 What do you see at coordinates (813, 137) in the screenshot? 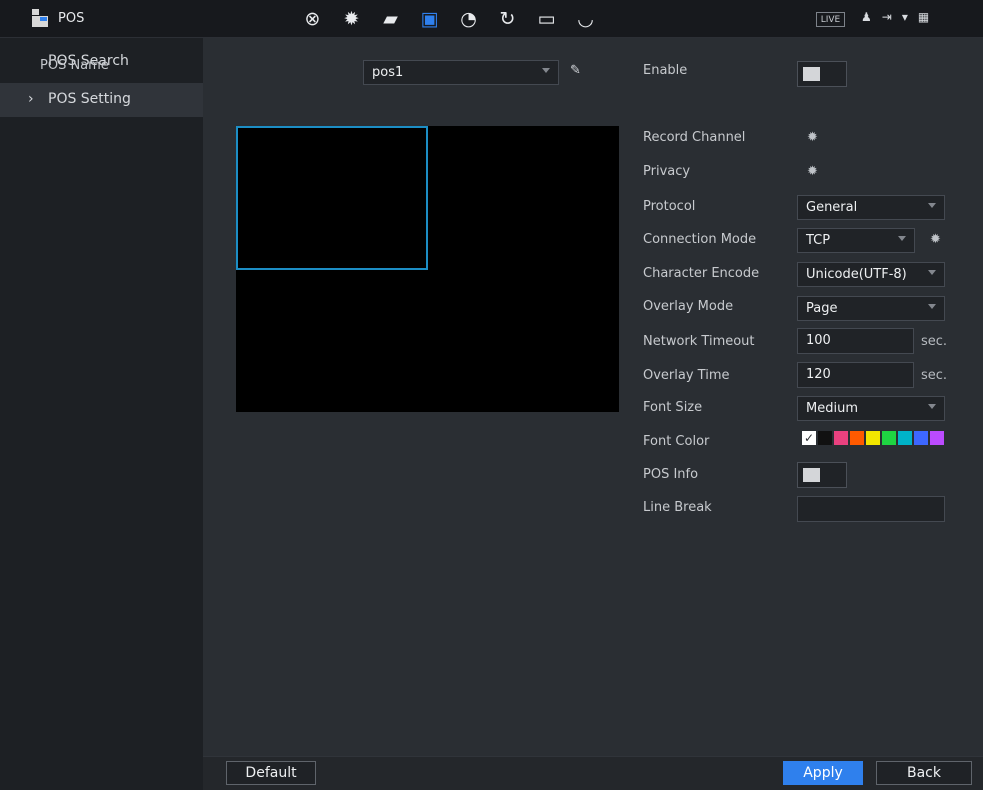
I see `record-channel-settings-icon: ✹` at bounding box center [813, 137].